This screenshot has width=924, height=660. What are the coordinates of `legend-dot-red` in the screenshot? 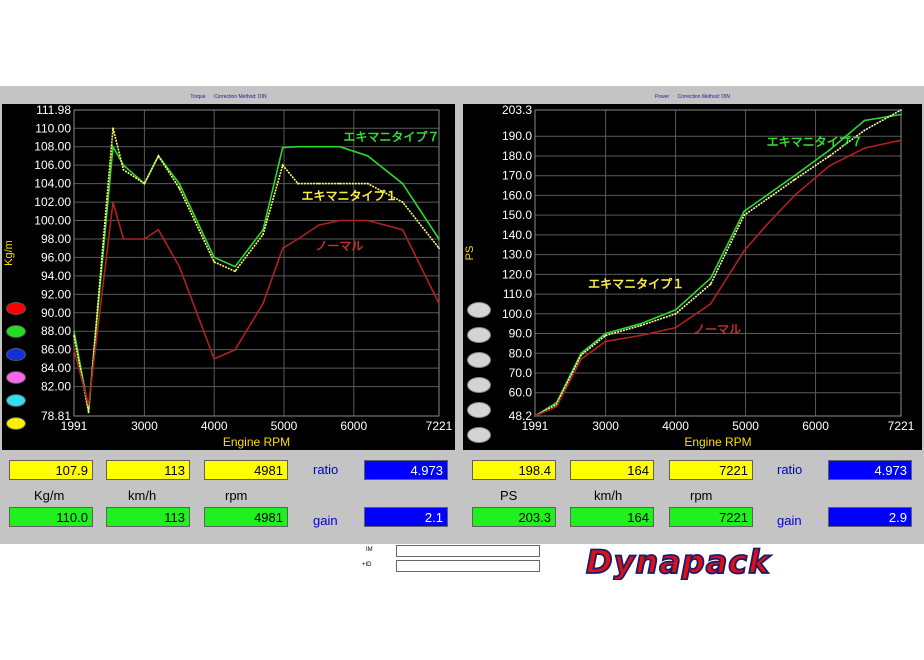 It's located at (16, 308).